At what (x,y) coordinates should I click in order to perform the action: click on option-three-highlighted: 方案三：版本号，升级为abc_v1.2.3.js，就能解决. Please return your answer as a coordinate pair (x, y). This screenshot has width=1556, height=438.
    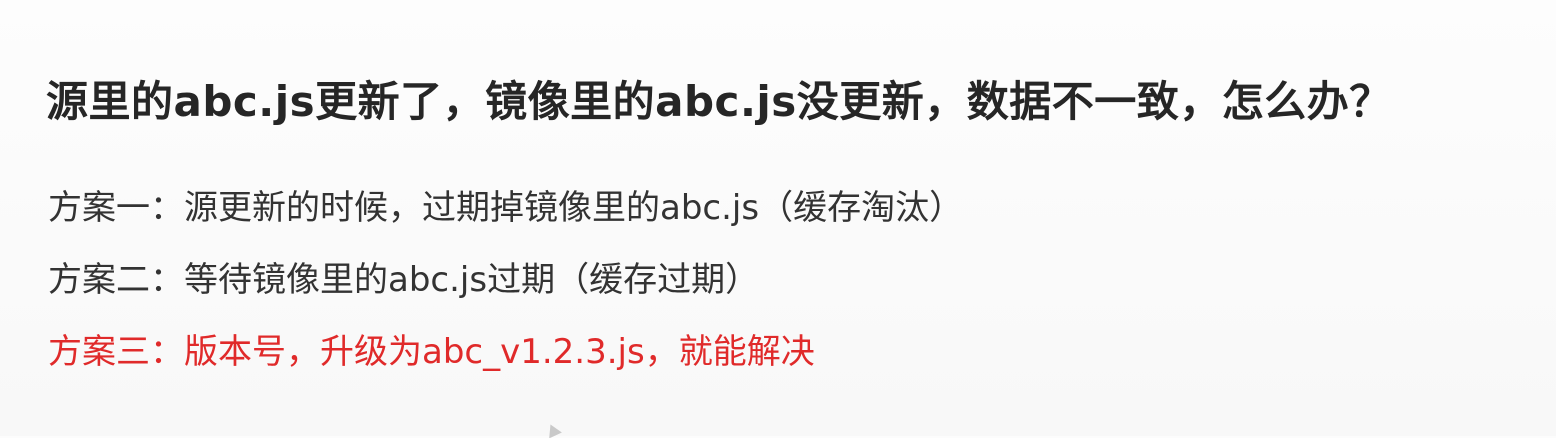
    Looking at the image, I should click on (431, 352).